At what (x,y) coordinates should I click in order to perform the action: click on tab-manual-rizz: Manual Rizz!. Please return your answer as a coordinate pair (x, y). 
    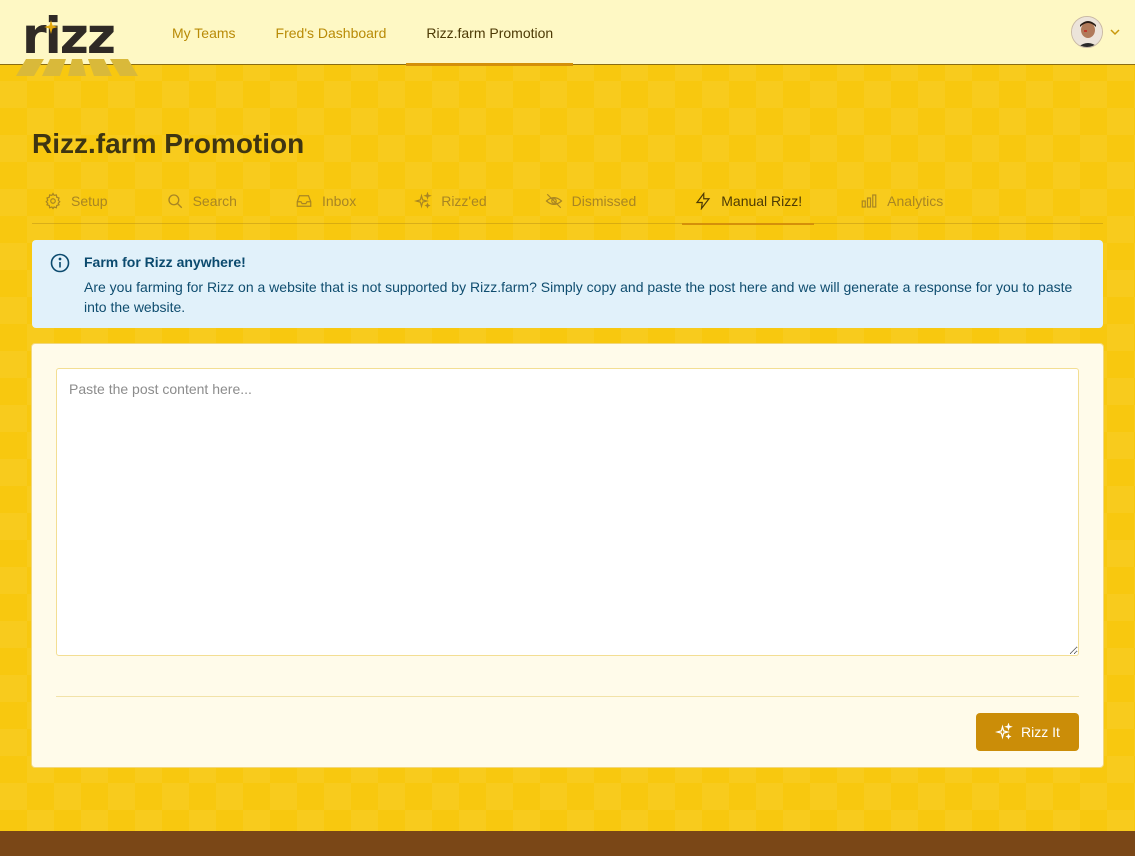
    Looking at the image, I should click on (748, 201).